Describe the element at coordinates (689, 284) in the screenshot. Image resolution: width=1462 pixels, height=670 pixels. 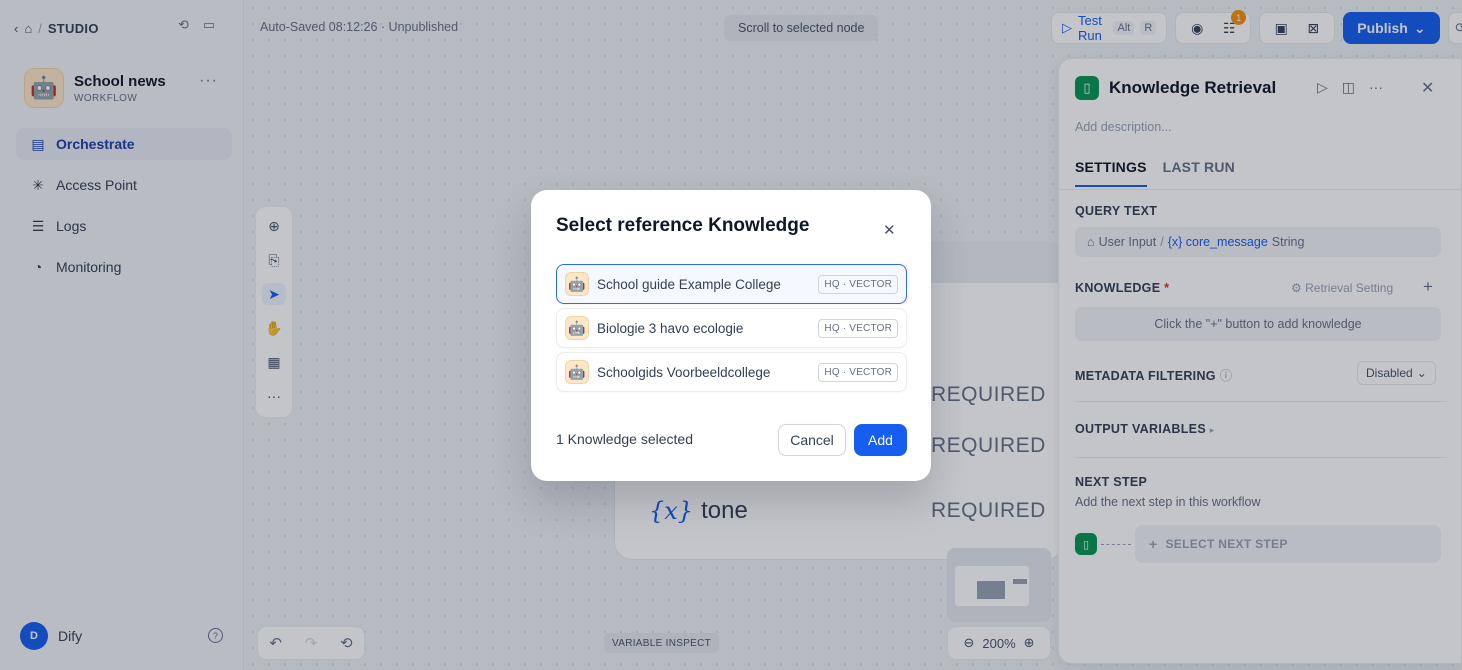
I see `knowledge-name: School guide Example College` at that location.